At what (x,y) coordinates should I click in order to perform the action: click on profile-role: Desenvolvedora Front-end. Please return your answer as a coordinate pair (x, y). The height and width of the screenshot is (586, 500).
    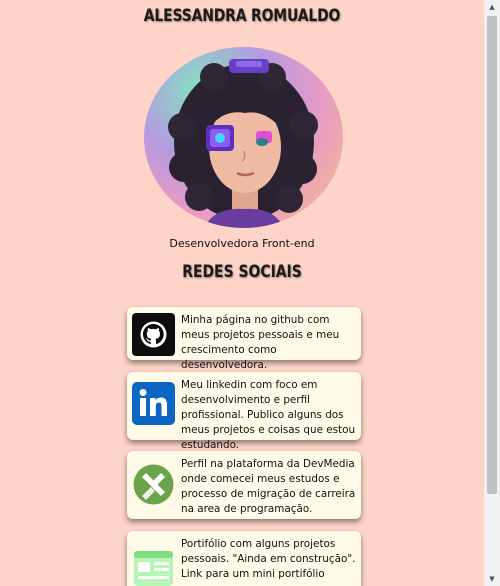
    Looking at the image, I should click on (242, 243).